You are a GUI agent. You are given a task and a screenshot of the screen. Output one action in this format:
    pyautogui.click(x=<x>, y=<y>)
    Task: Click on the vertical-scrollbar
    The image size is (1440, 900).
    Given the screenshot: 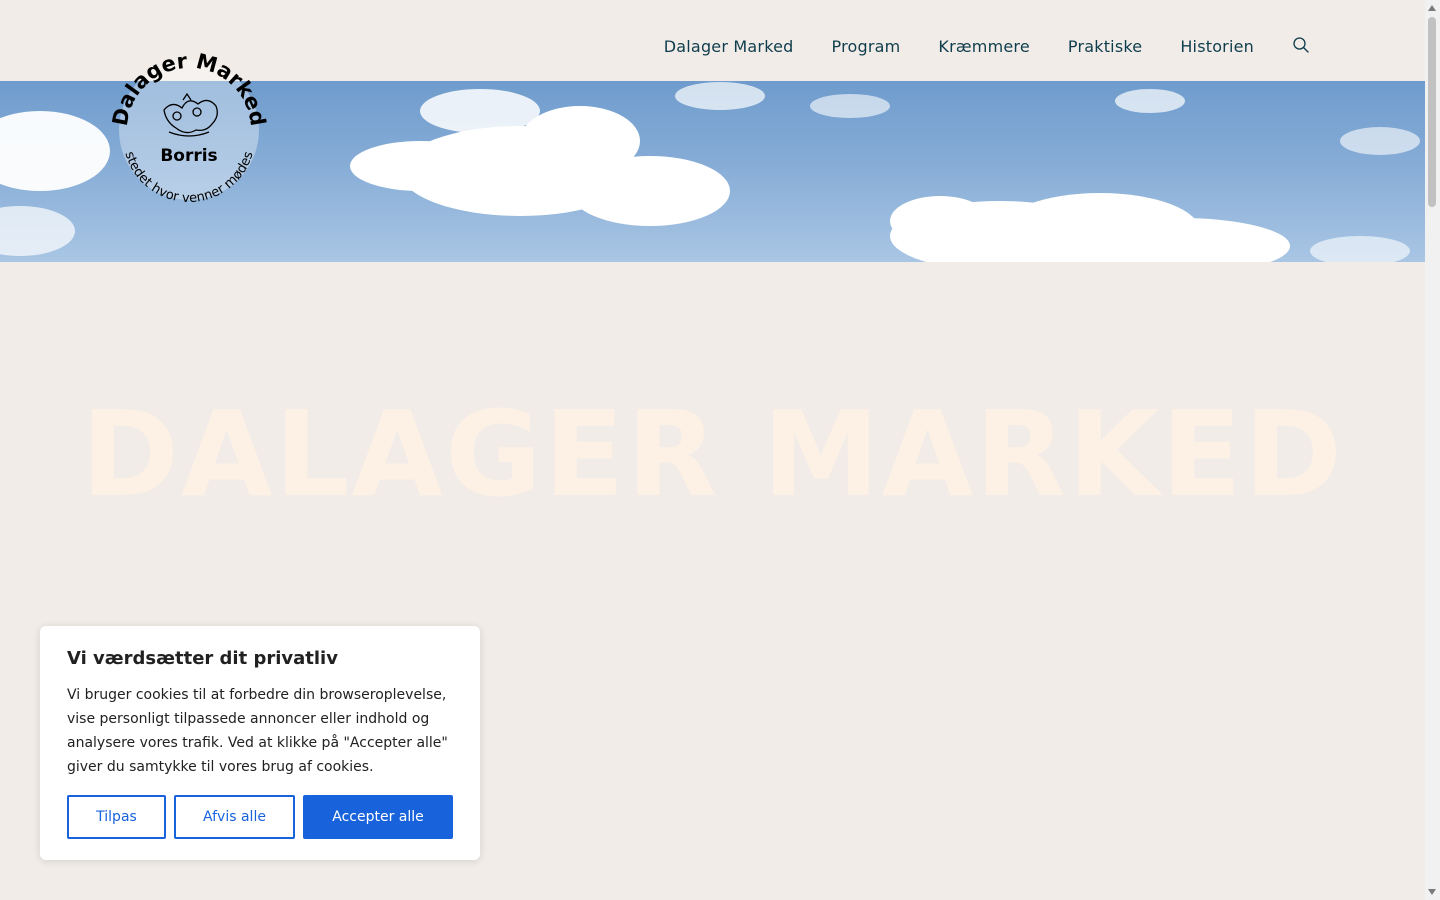 What is the action you would take?
    pyautogui.click(x=1432, y=450)
    